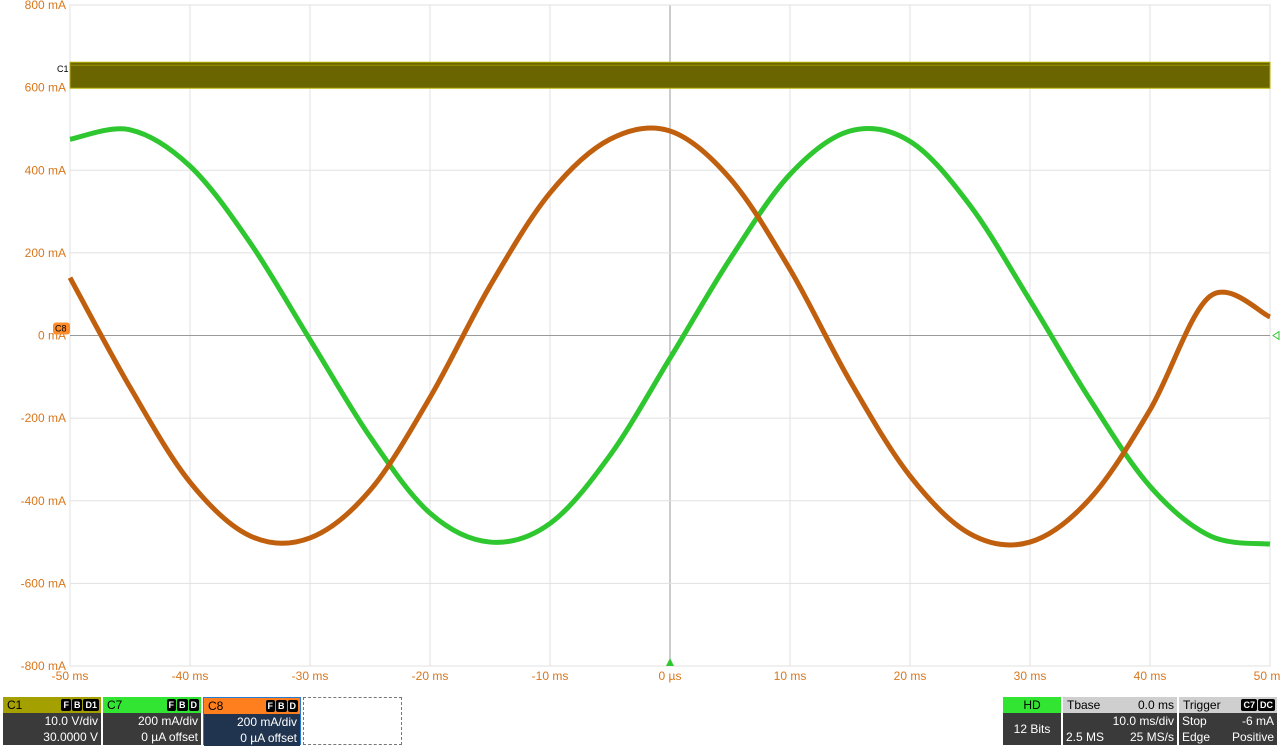  I want to click on channel-c1-badges: F B D1, so click(80, 705).